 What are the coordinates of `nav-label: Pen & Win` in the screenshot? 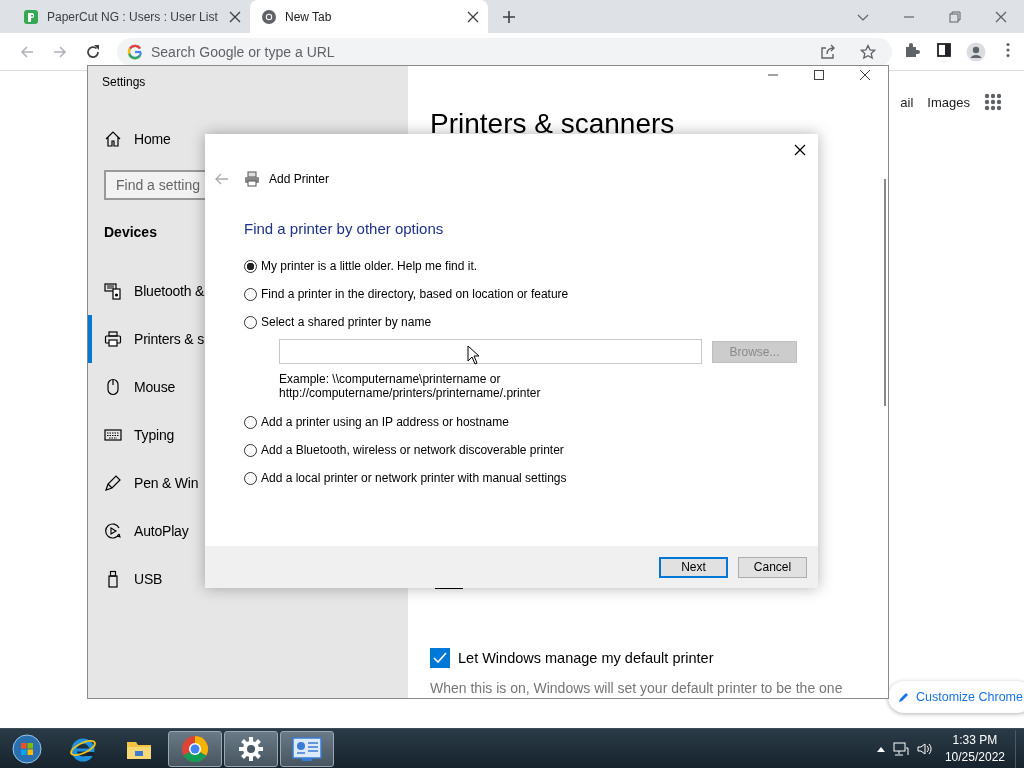 It's located at (166, 483).